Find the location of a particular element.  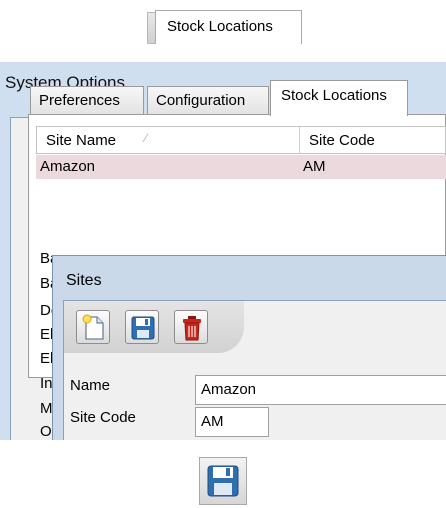

toolbar is located at coordinates (154, 327).